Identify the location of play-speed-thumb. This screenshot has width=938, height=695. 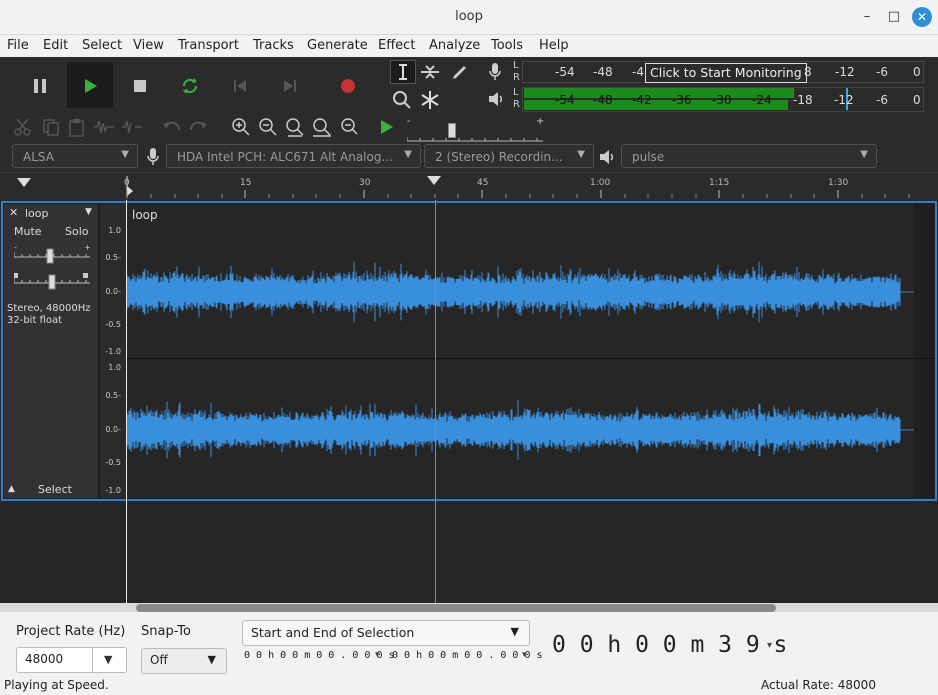
(452, 130).